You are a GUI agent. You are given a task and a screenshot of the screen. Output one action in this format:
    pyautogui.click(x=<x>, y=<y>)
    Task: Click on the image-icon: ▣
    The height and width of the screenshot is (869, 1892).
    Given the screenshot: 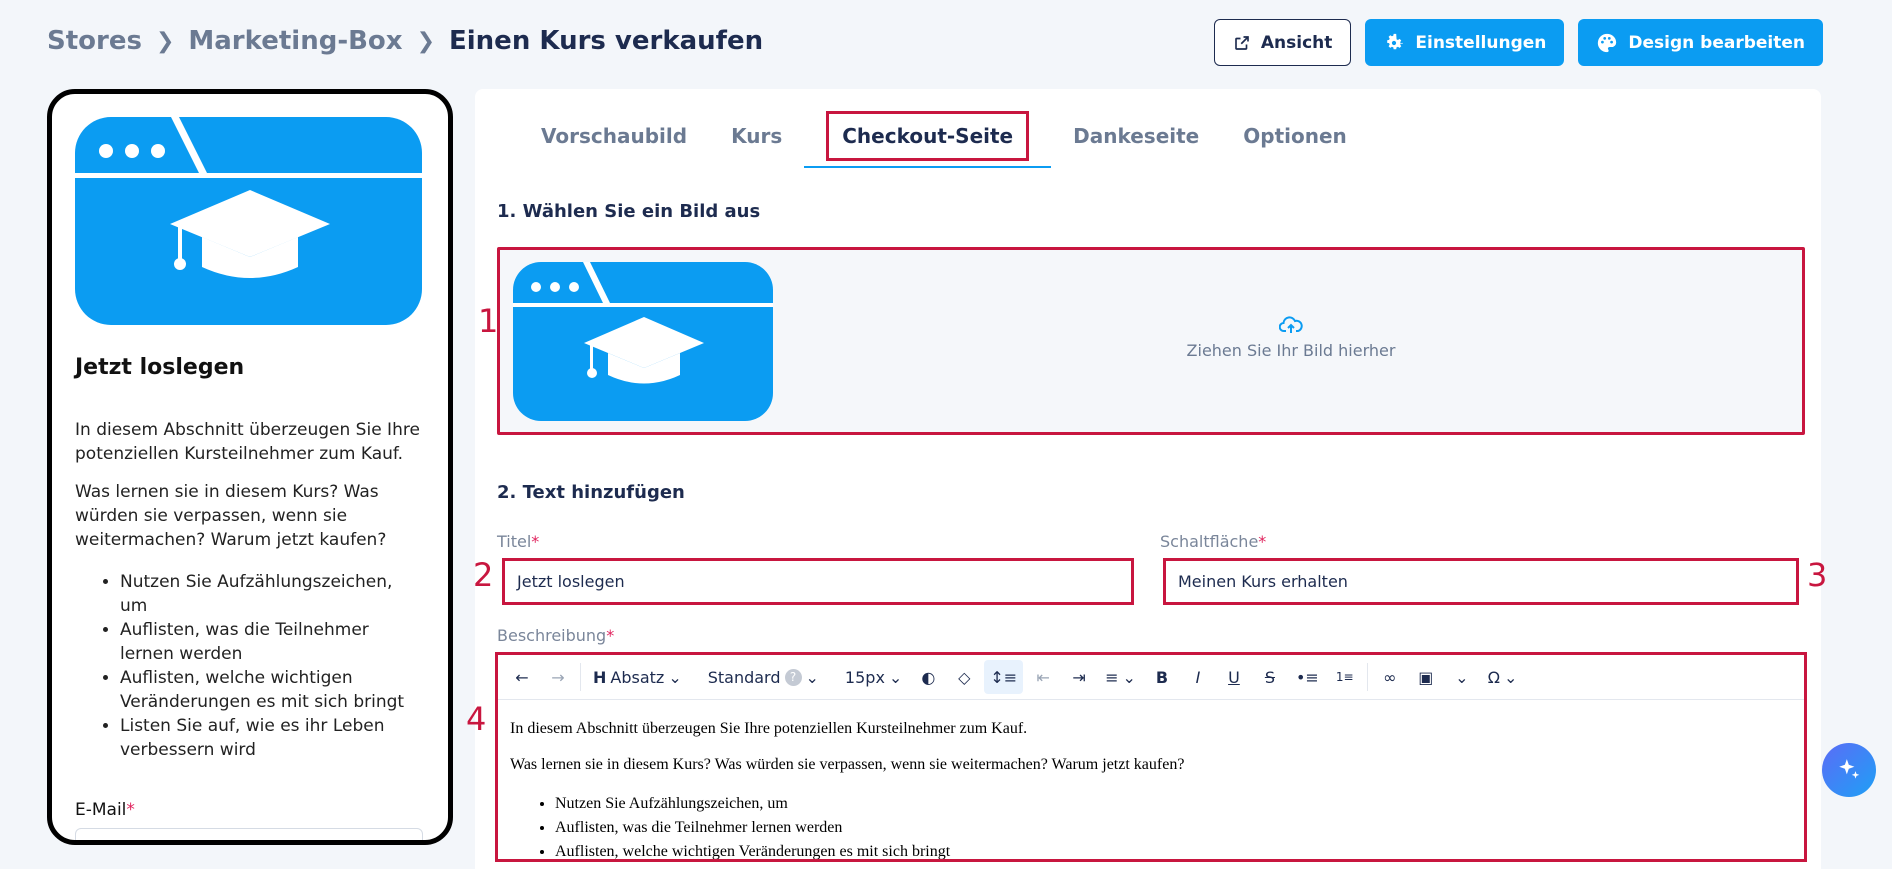 What is the action you would take?
    pyautogui.click(x=1426, y=677)
    